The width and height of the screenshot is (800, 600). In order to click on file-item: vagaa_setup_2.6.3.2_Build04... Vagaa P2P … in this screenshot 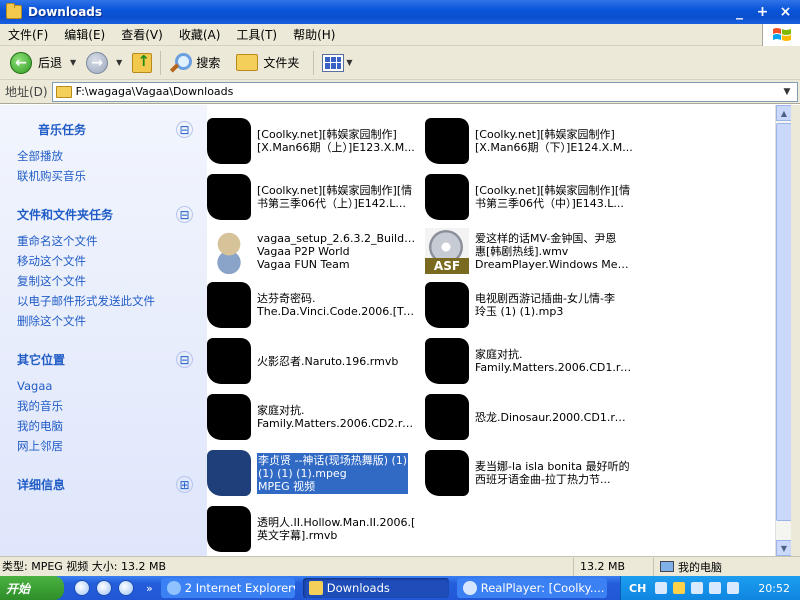, I will do `click(312, 251)`.